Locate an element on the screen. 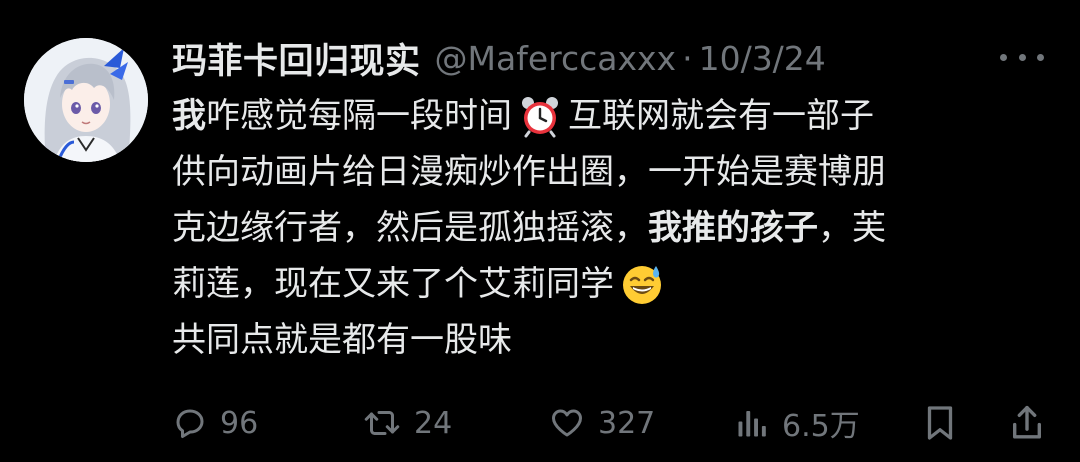 The image size is (1080, 462). bookmark-icon is located at coordinates (940, 423).